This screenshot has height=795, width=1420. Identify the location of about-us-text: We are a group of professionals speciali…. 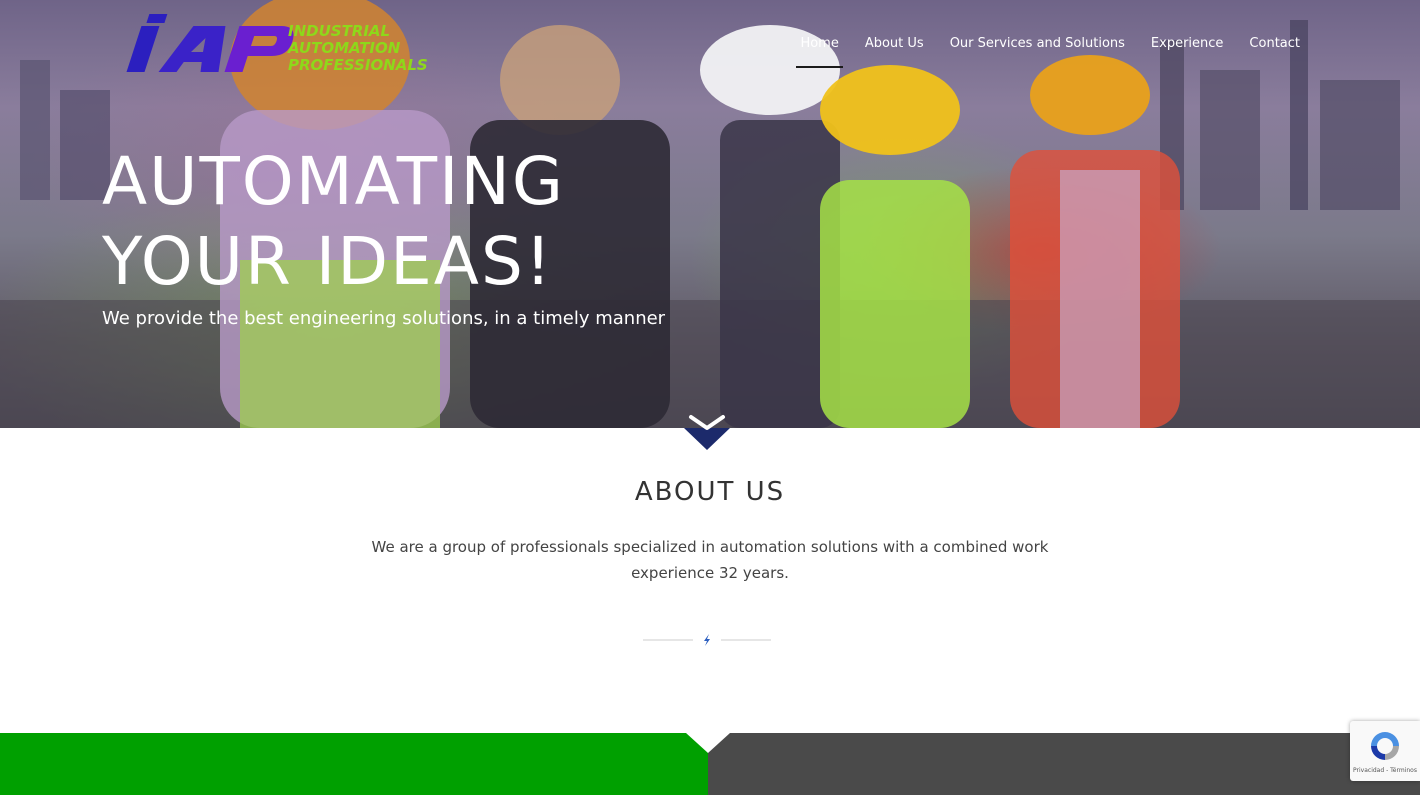
(710, 560).